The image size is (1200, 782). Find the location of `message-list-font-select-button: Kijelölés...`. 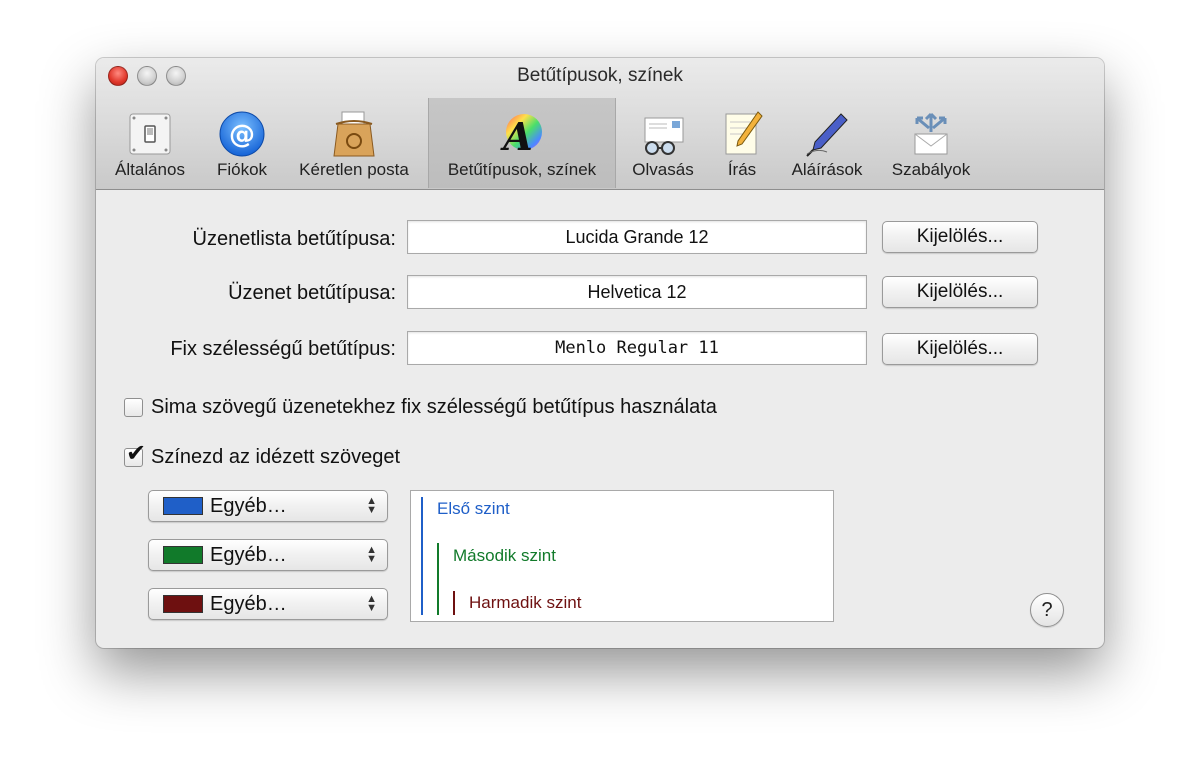

message-list-font-select-button: Kijelölés... is located at coordinates (960, 237).